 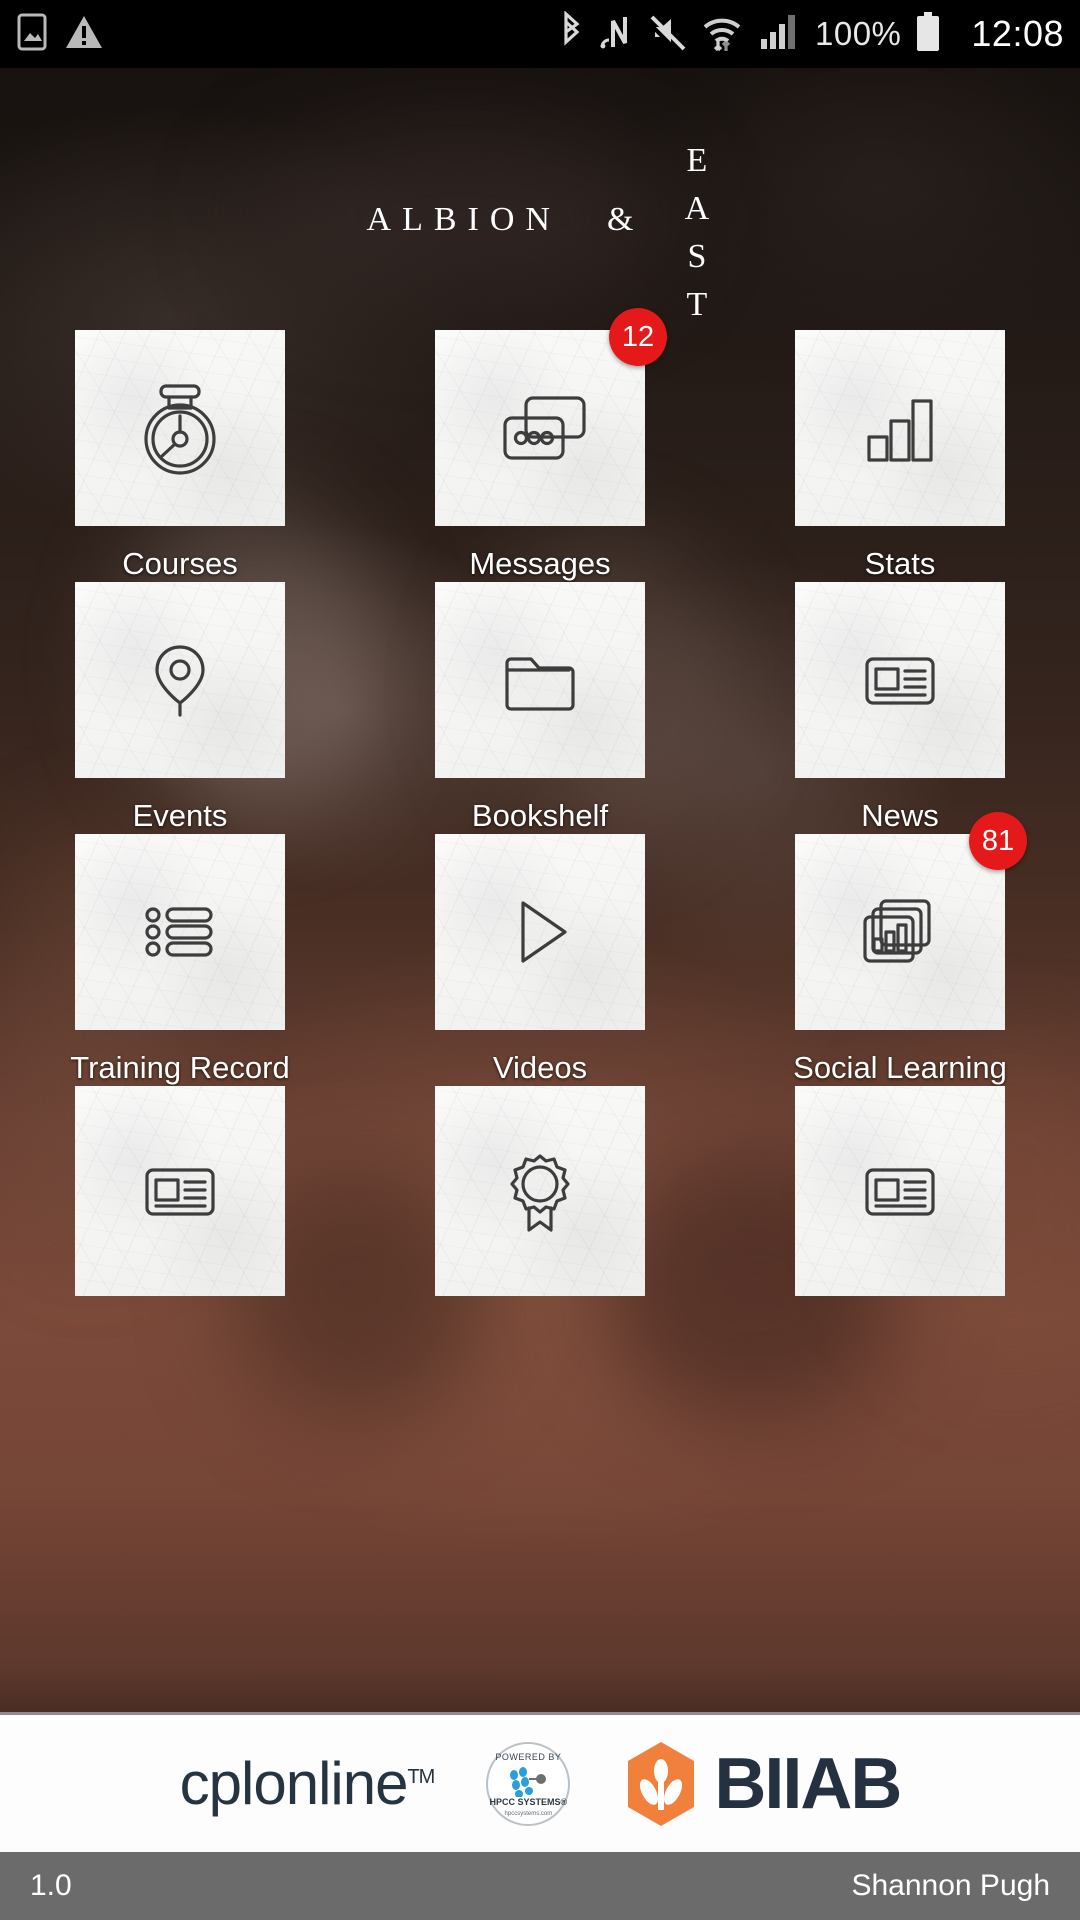 I want to click on tile-news, so click(x=900, y=680).